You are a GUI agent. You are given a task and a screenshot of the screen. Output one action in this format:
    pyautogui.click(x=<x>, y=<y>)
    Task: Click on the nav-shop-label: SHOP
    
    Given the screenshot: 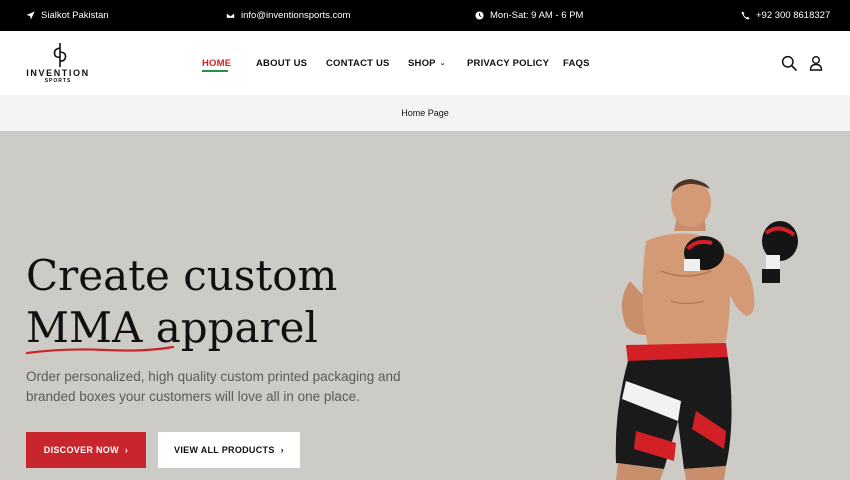 What is the action you would take?
    pyautogui.click(x=422, y=63)
    